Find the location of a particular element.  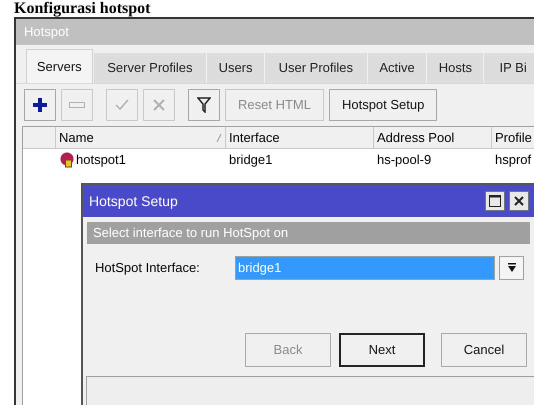

column-header: Interface is located at coordinates (300, 137).